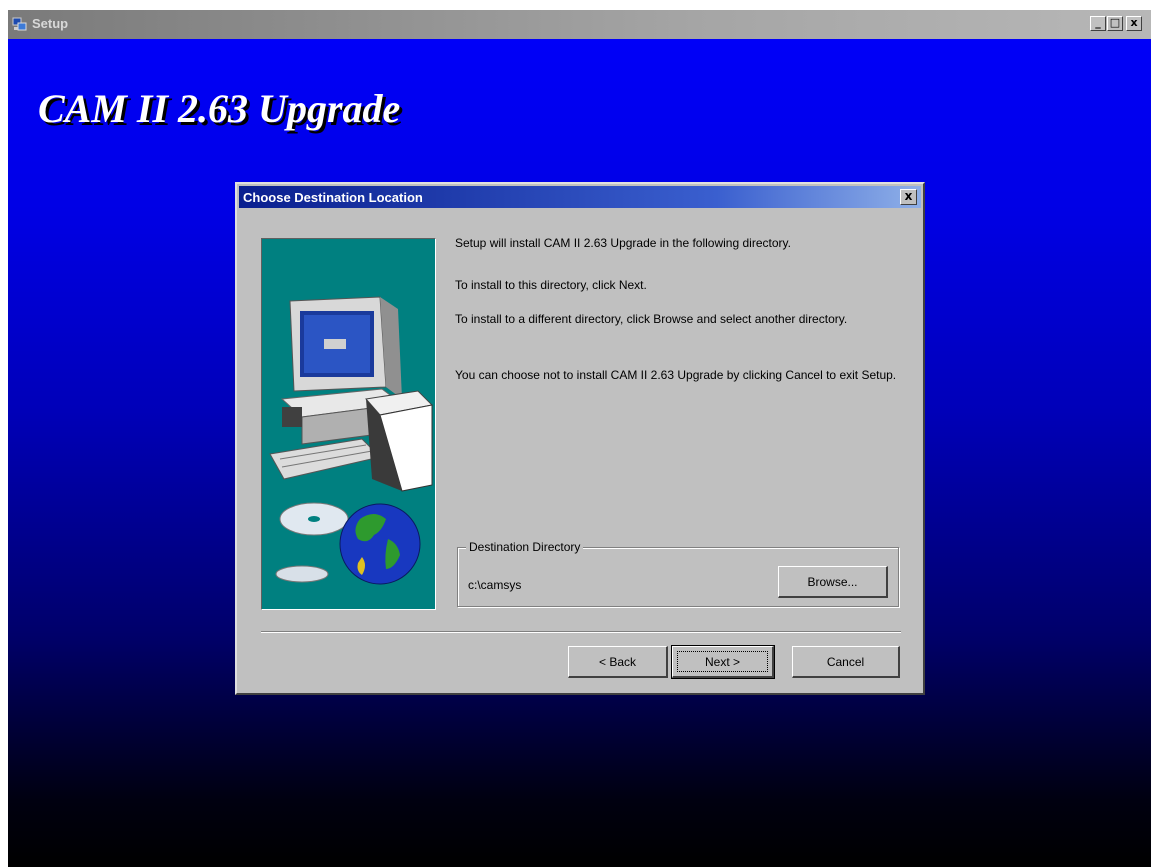 The image size is (1151, 867). Describe the element at coordinates (495, 585) in the screenshot. I see `destination-path: c:\camsys` at that location.